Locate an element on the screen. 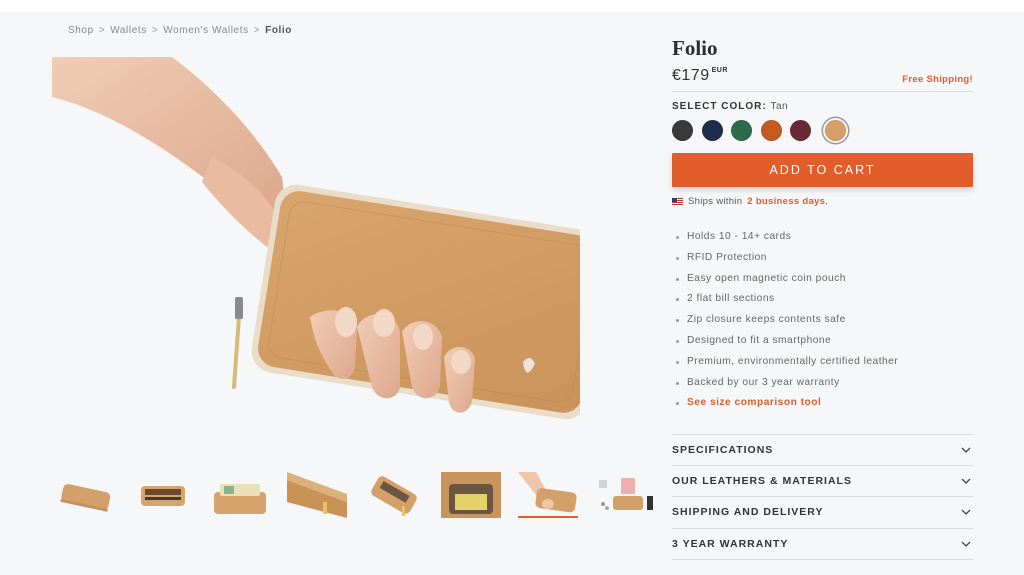  free-shipping-badge: Free Shipping! is located at coordinates (937, 79).